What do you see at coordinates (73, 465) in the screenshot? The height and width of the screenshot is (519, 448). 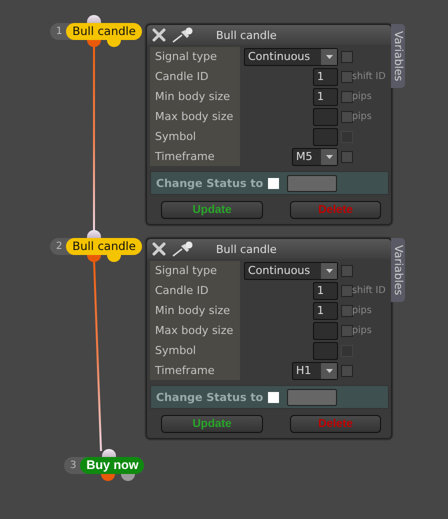 I see `node-number: 3` at bounding box center [73, 465].